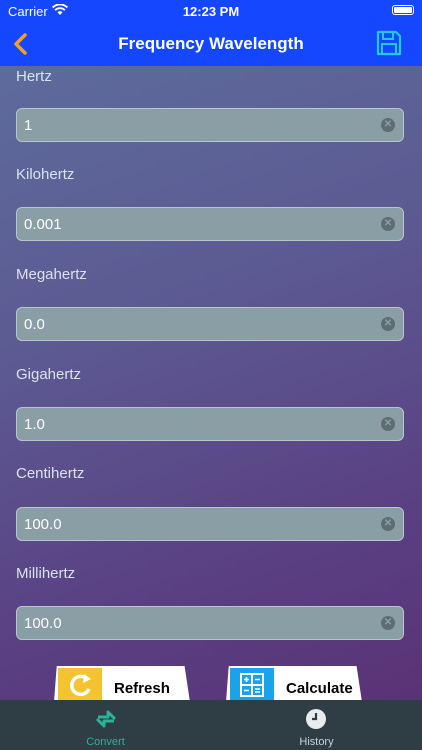  I want to click on top-bar: Carrier 12:23 PM Frequency Wavelength, so click(211, 33).